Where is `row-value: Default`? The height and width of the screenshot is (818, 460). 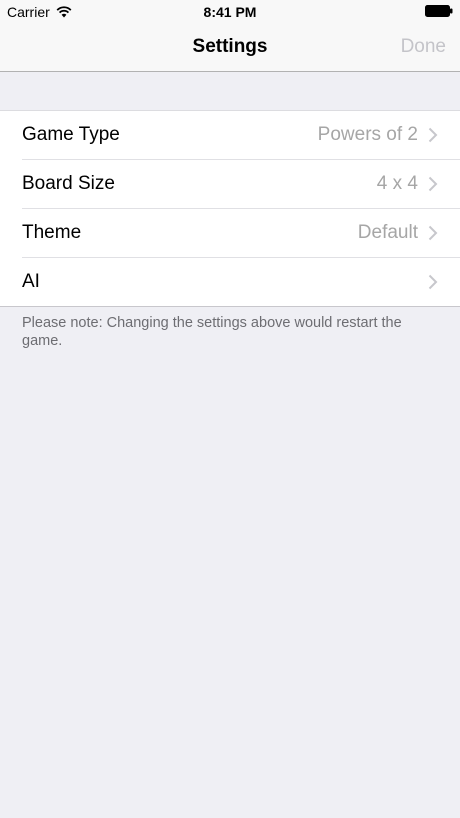 row-value: Default is located at coordinates (387, 232).